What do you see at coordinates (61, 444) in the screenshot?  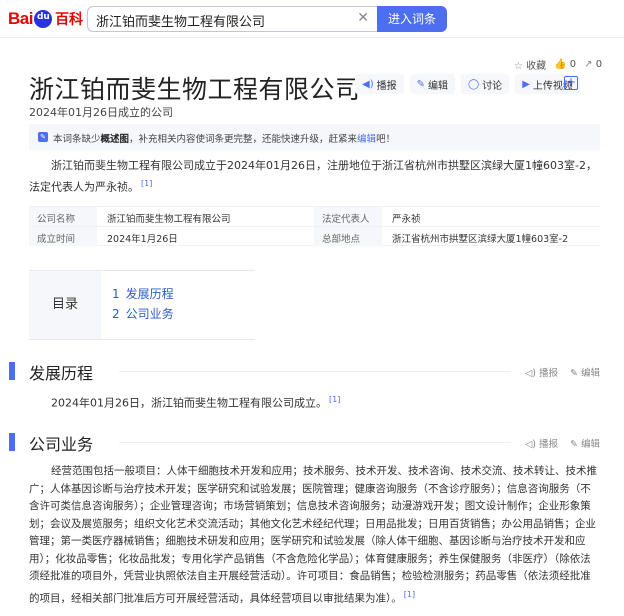 I see `section-title: 公司业务` at bounding box center [61, 444].